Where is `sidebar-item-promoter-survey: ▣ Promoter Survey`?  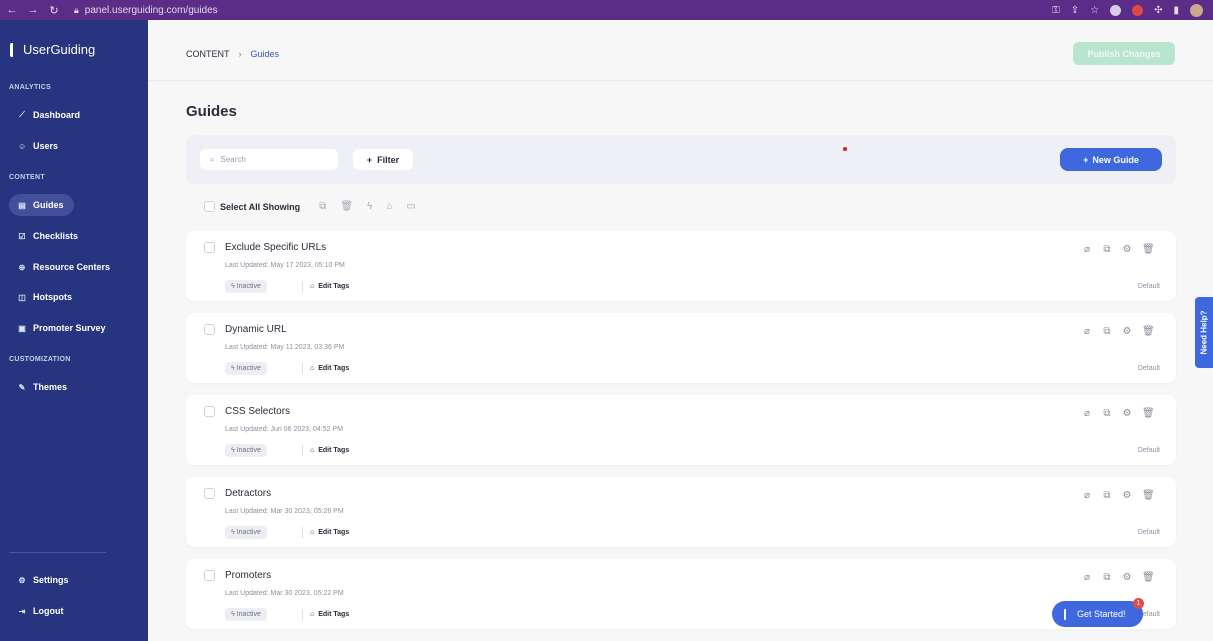
sidebar-item-promoter-survey: ▣ Promoter Survey is located at coordinates (73, 328).